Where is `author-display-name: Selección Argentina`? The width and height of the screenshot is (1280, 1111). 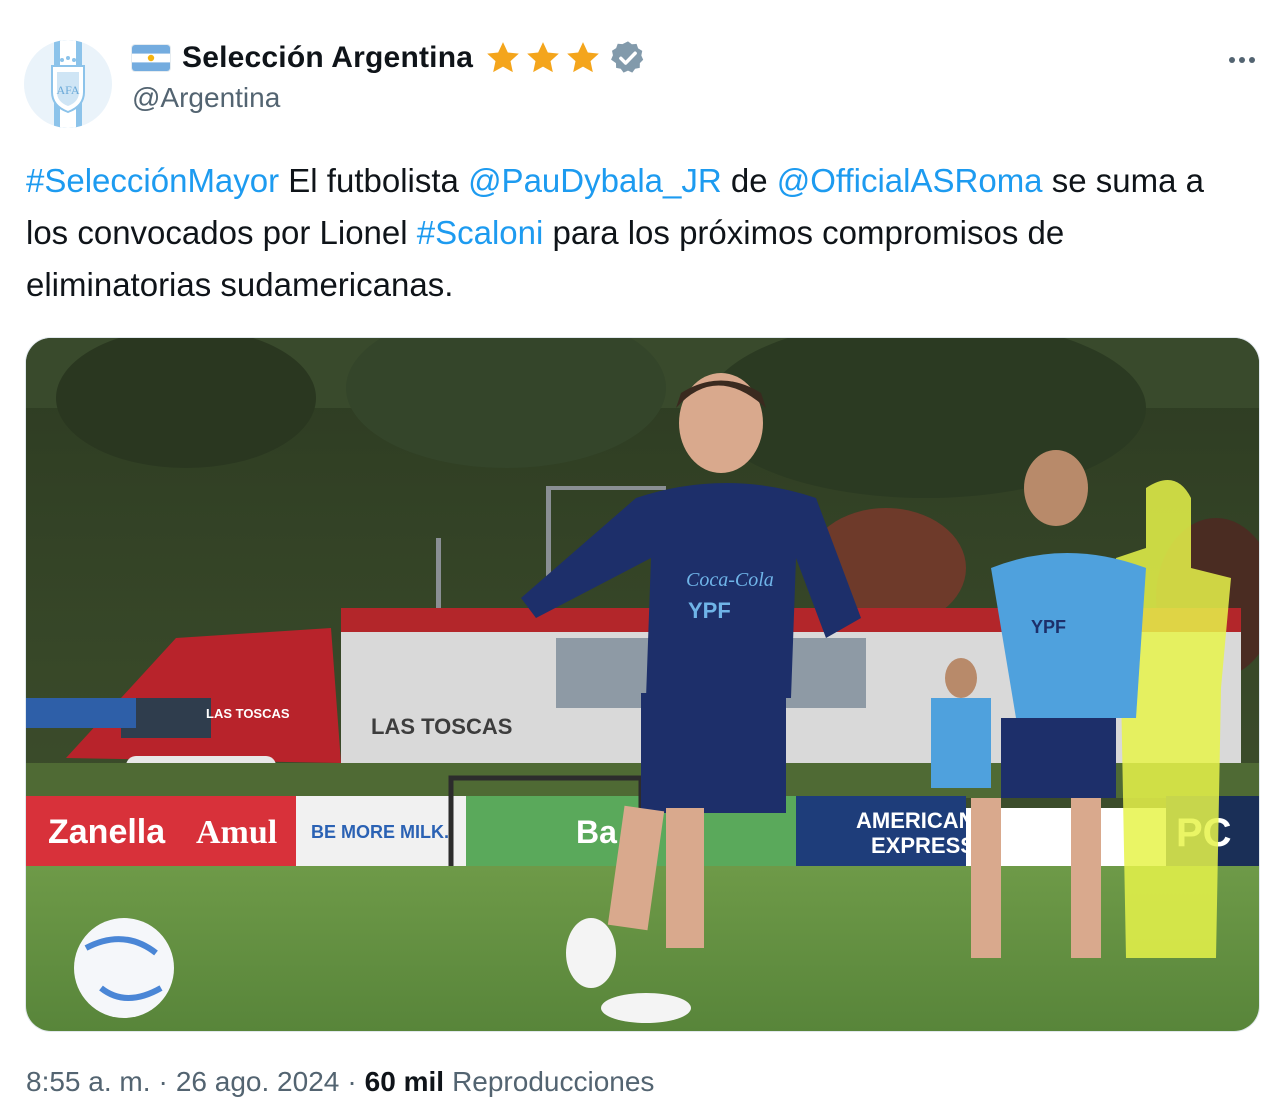 author-display-name: Selección Argentina is located at coordinates (327, 58).